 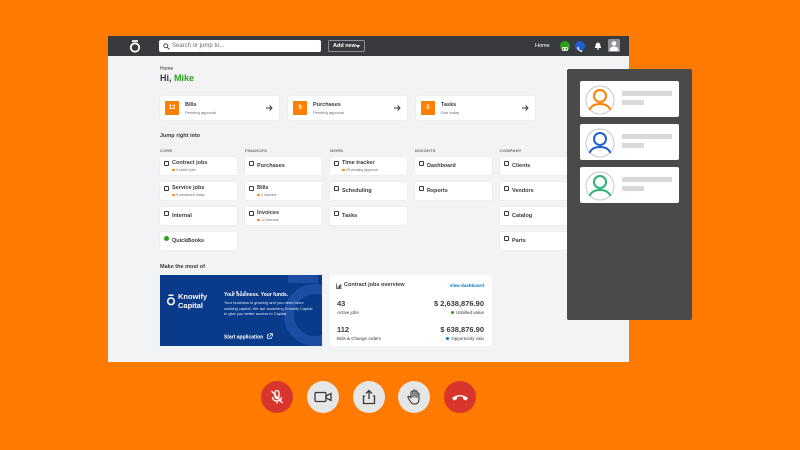 What do you see at coordinates (190, 163) in the screenshot?
I see `shortcut-label: Contract jobs` at bounding box center [190, 163].